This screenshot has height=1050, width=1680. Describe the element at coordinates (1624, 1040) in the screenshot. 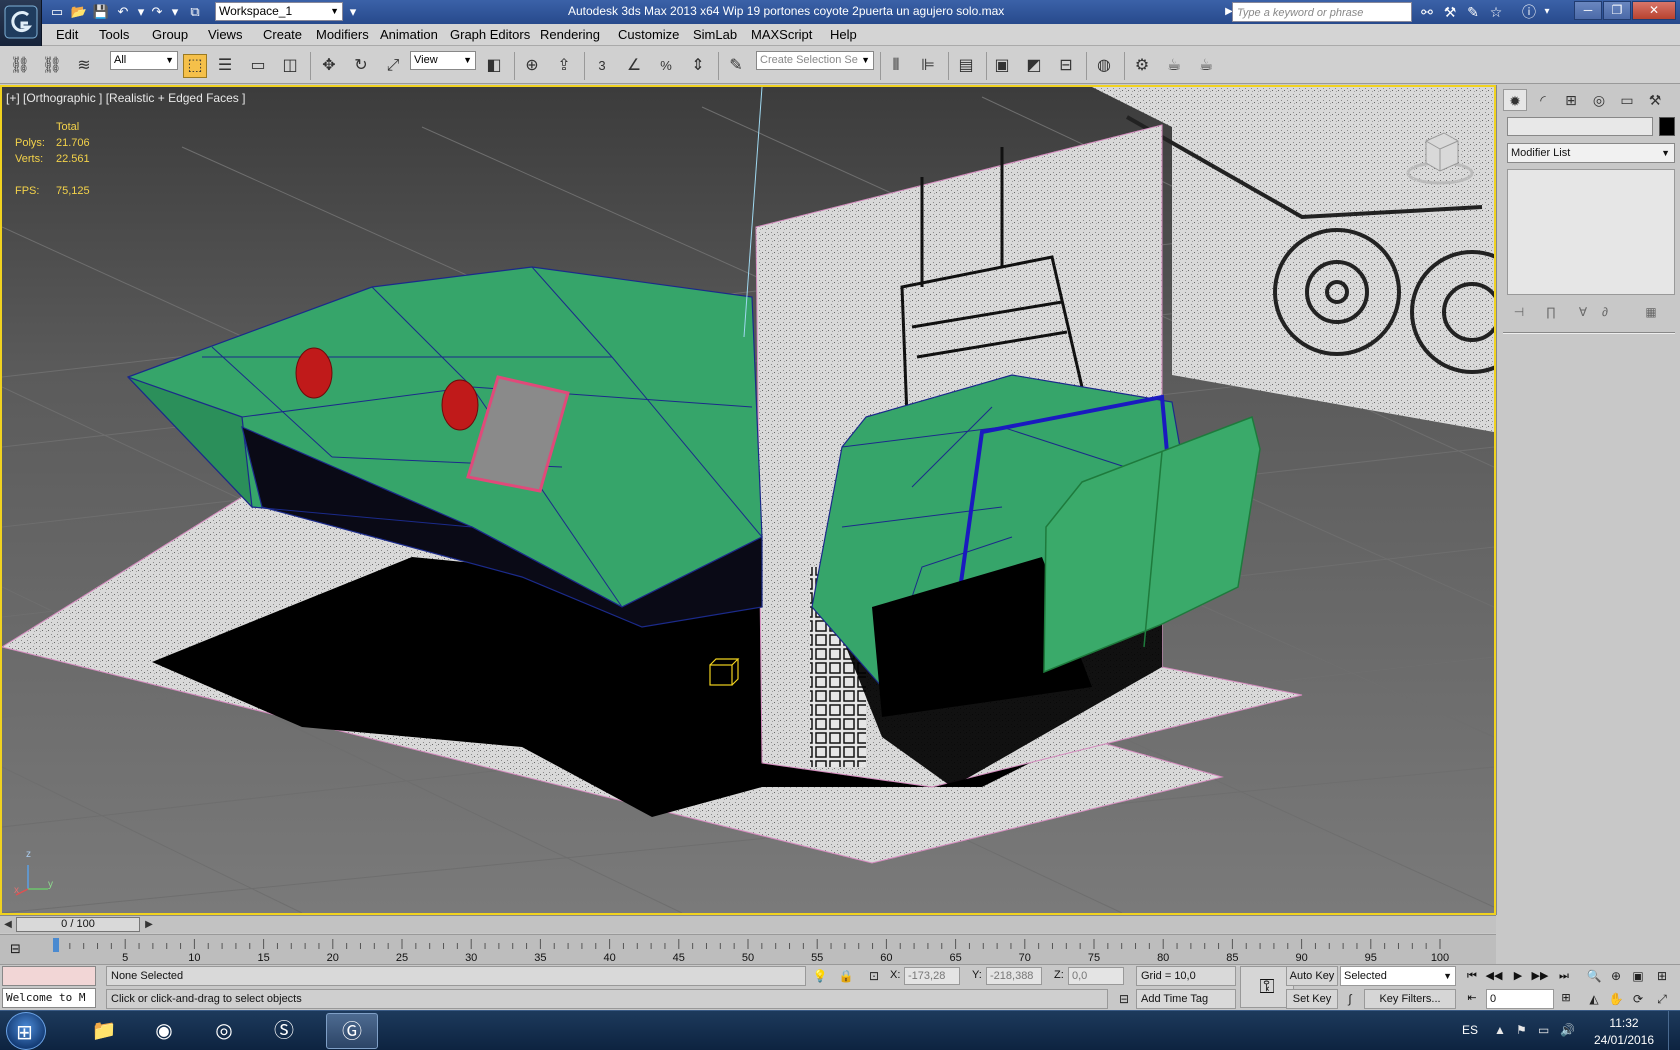

I see `clock-date: 24/01/2016` at that location.